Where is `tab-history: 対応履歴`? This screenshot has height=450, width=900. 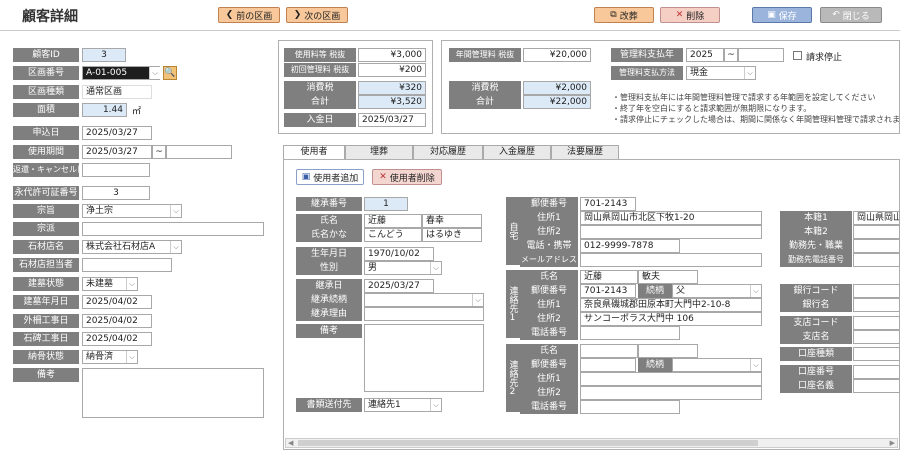
tab-history: 対応履歴 is located at coordinates (448, 152).